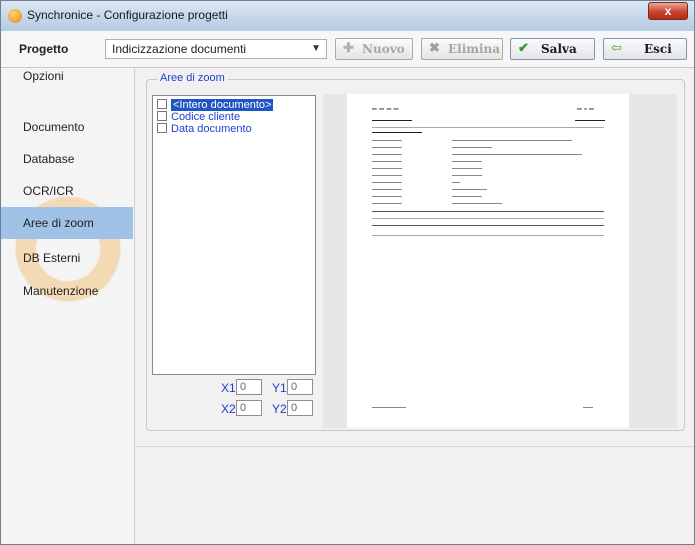  Describe the element at coordinates (279, 409) in the screenshot. I see `y2-label: Y2` at that location.